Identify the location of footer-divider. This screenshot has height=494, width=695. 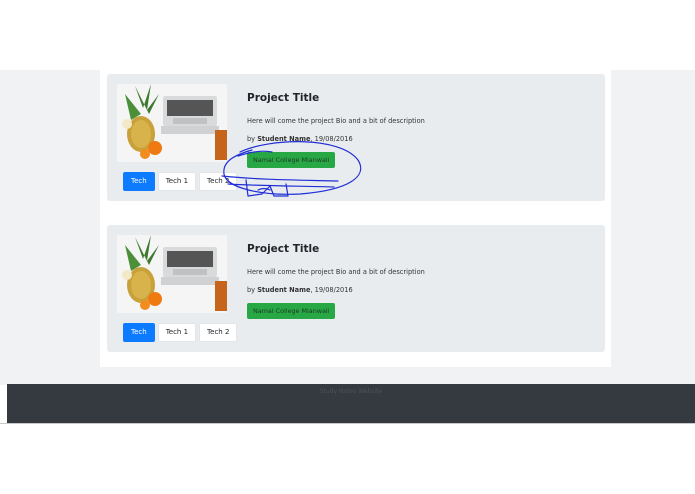
(347, 423).